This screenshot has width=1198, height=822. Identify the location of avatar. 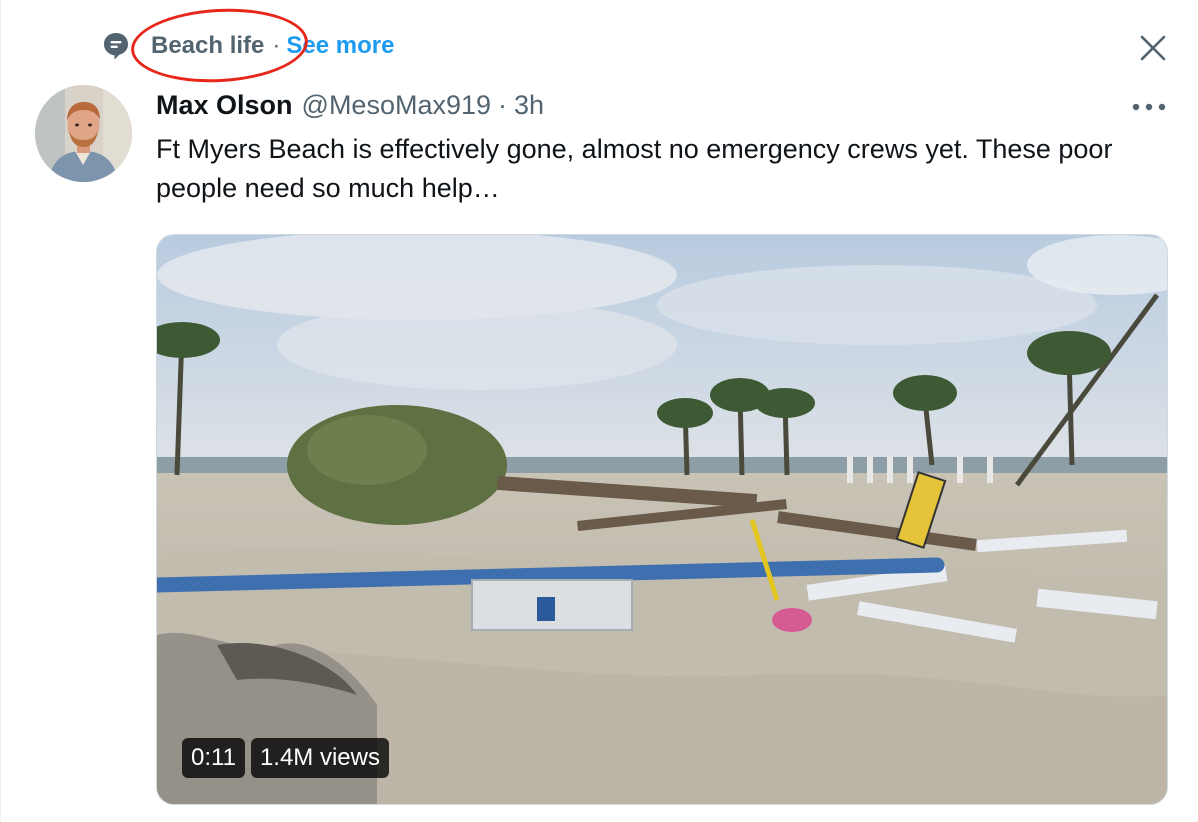
(83, 133).